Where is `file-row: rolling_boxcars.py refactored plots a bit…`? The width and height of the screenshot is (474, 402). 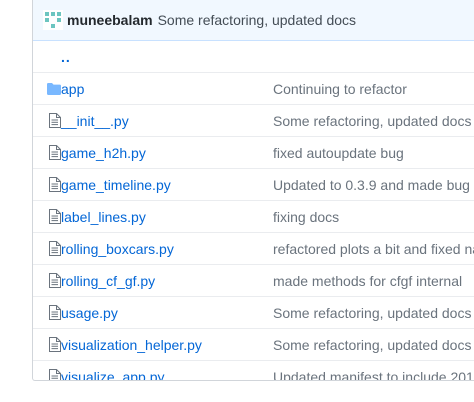 file-row: rolling_boxcars.py refactored plots a bit… is located at coordinates (253, 248).